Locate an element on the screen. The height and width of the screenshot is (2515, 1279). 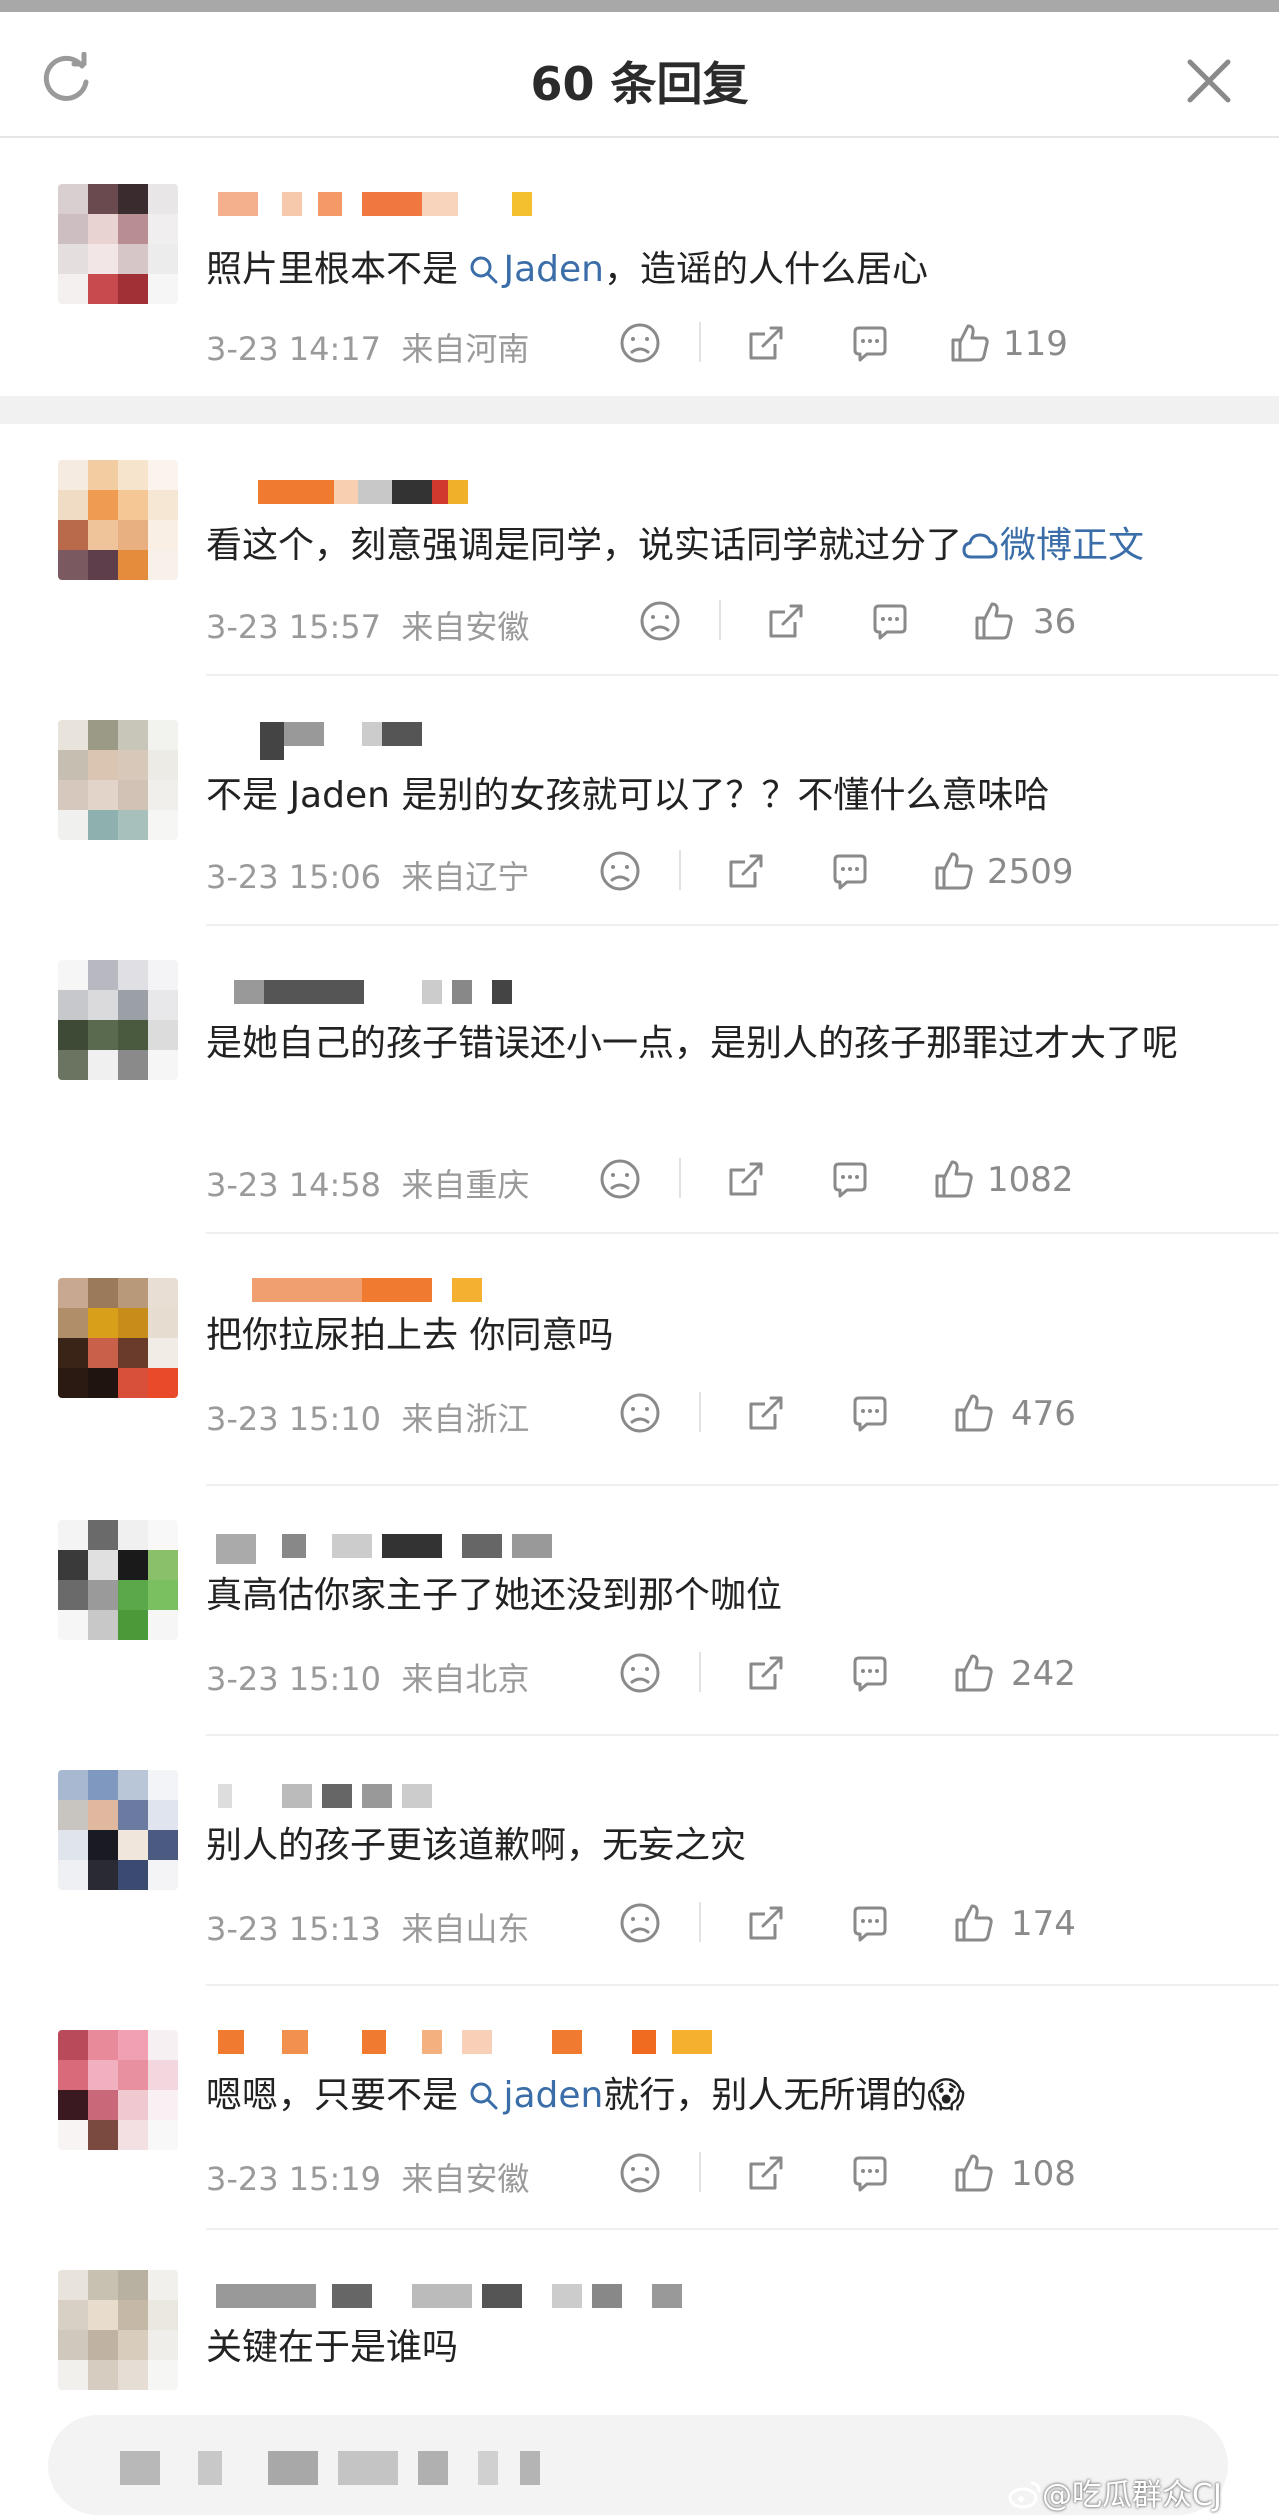
timestamp: 3-23 15:19 来自安徽 is located at coordinates (368, 2179).